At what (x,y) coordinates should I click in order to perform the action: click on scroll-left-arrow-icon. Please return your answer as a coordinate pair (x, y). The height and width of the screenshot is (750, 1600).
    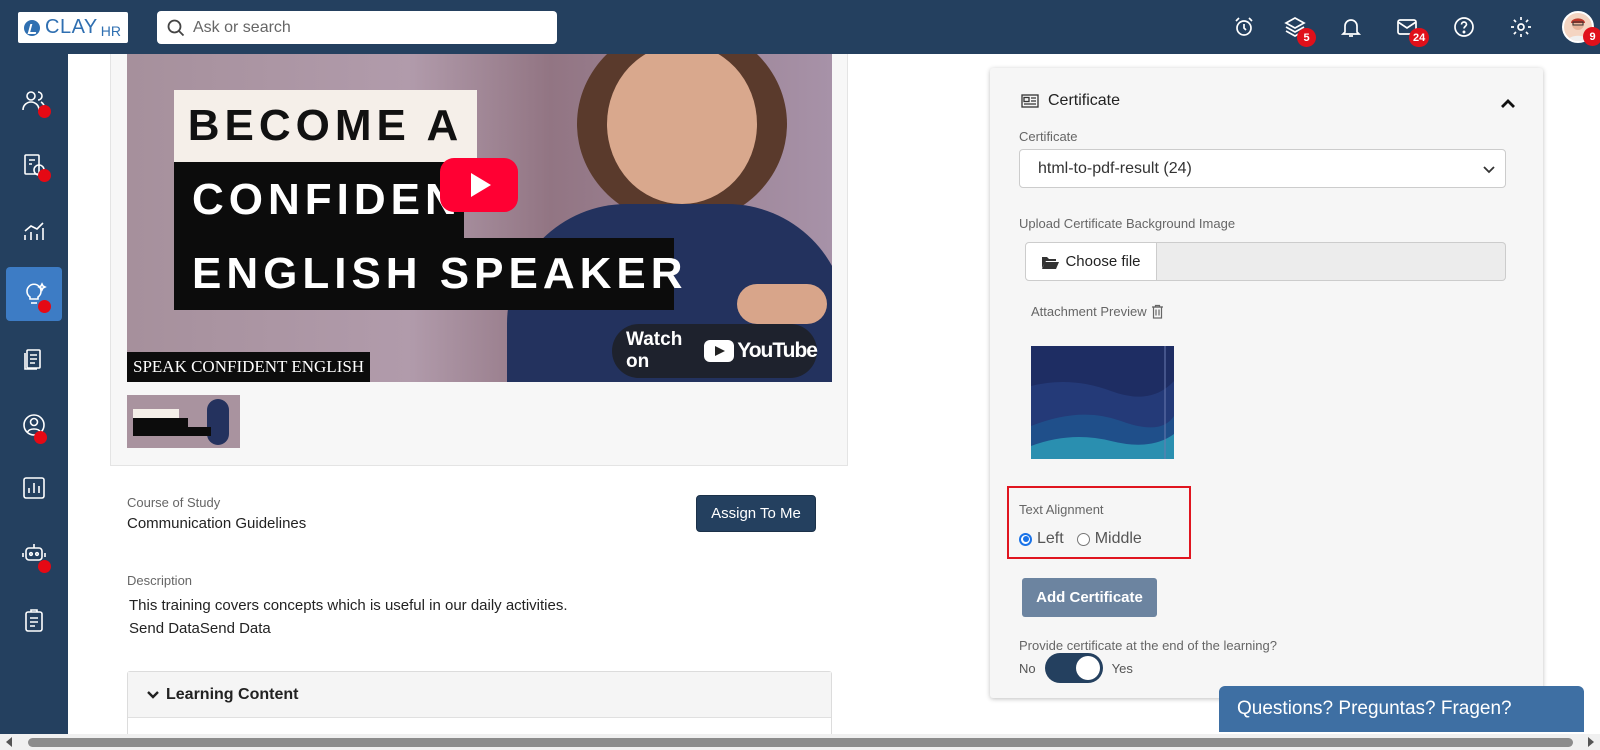
    Looking at the image, I should click on (9, 742).